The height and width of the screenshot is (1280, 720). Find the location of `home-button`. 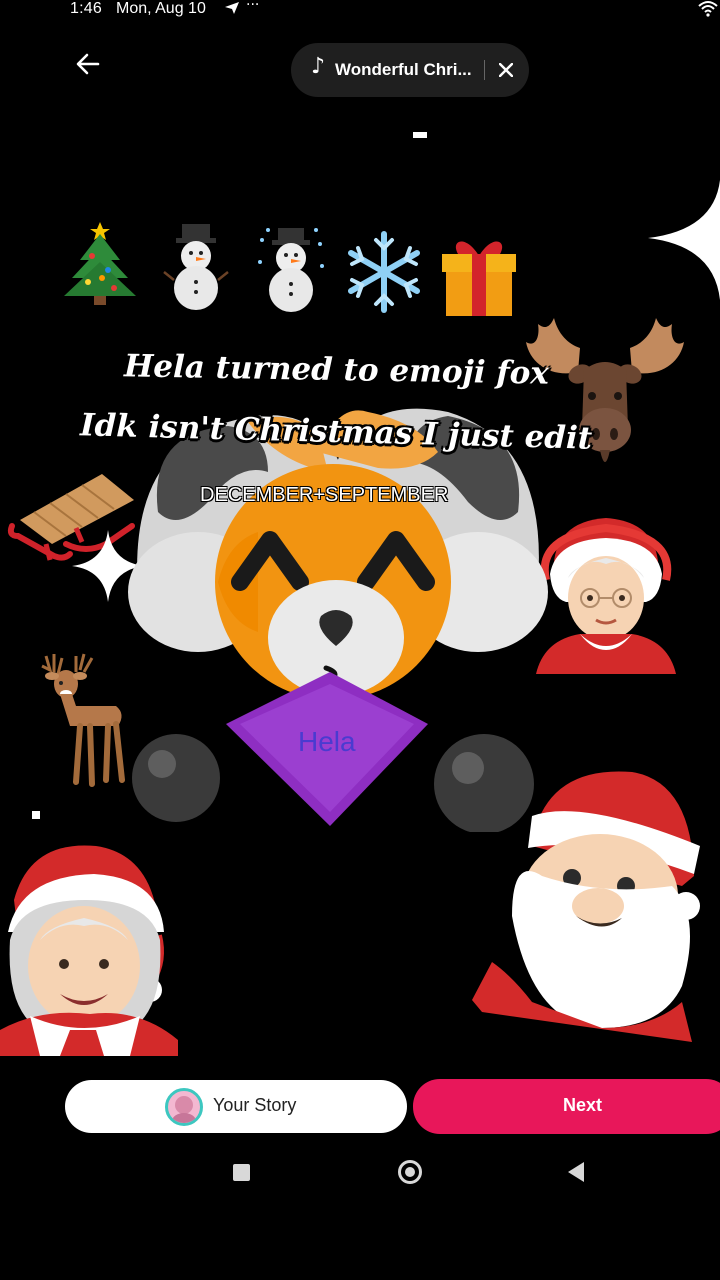

home-button is located at coordinates (410, 1172).